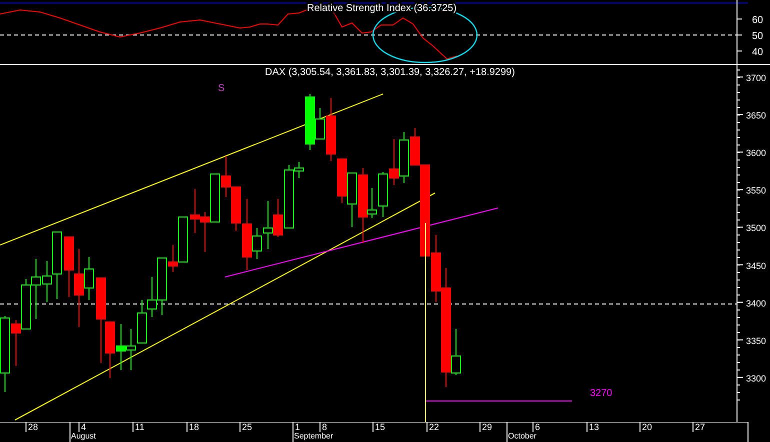 Image resolution: width=770 pixels, height=442 pixels. What do you see at coordinates (83, 436) in the screenshot?
I see `axis-label: August` at bounding box center [83, 436].